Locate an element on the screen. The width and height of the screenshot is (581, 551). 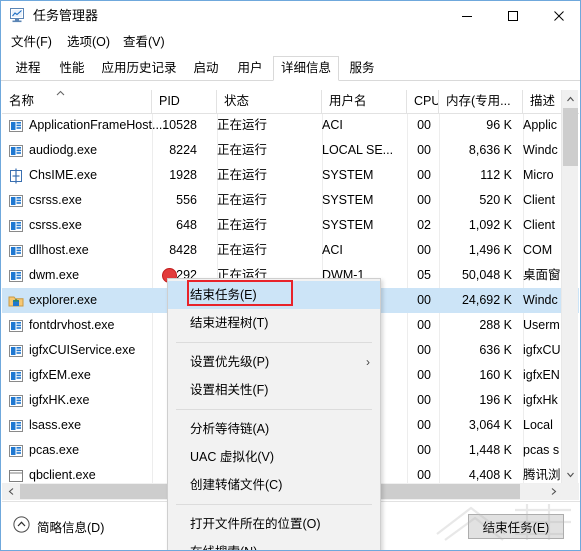
cell-pid: 10528 is located at coordinates (179, 125).